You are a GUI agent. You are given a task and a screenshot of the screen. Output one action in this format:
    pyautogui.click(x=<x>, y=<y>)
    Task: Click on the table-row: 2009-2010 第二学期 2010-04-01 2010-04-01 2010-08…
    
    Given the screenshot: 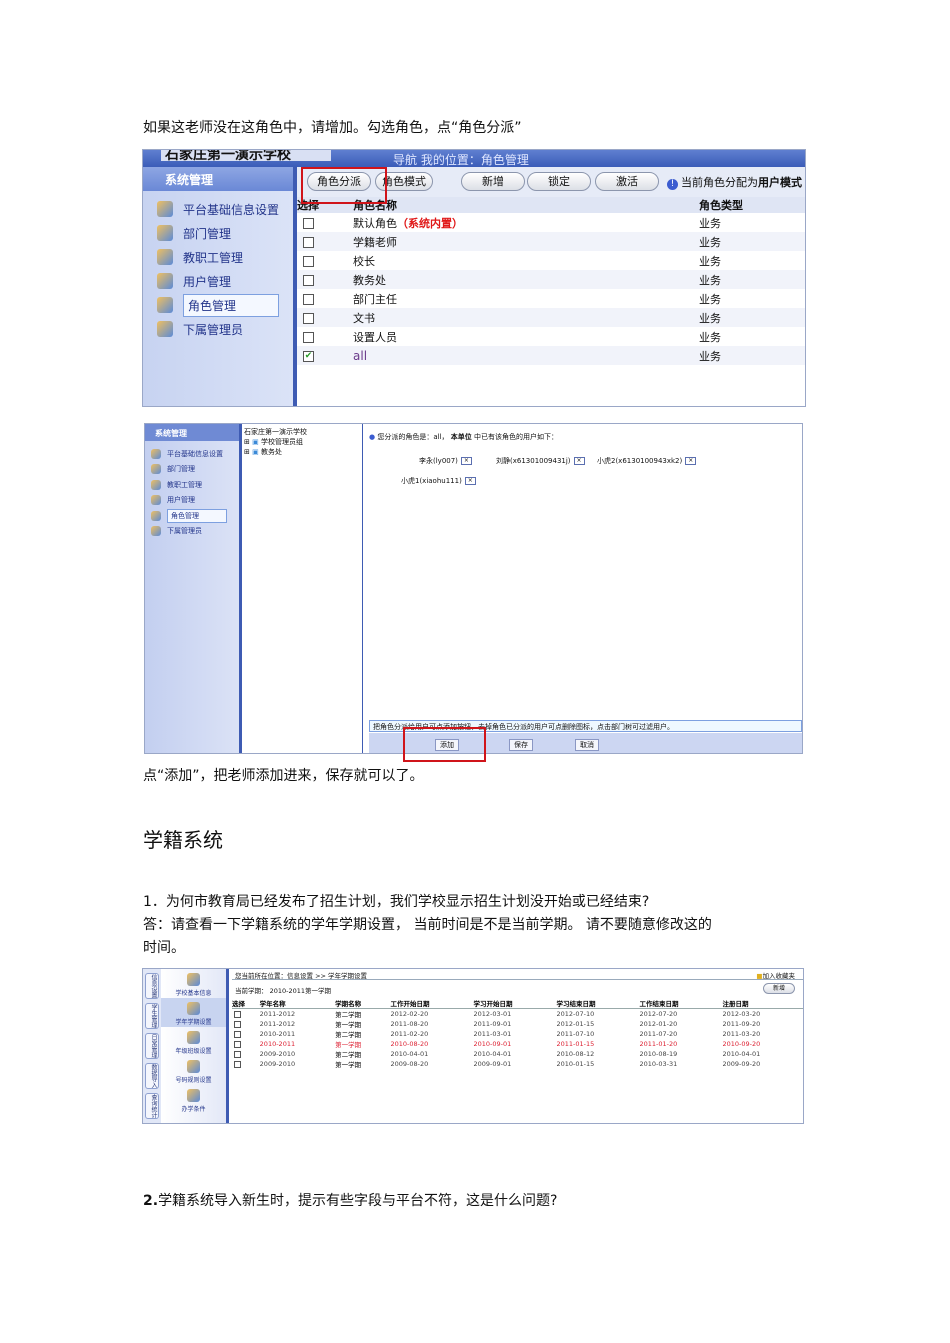 What is the action you would take?
    pyautogui.click(x=517, y=1054)
    